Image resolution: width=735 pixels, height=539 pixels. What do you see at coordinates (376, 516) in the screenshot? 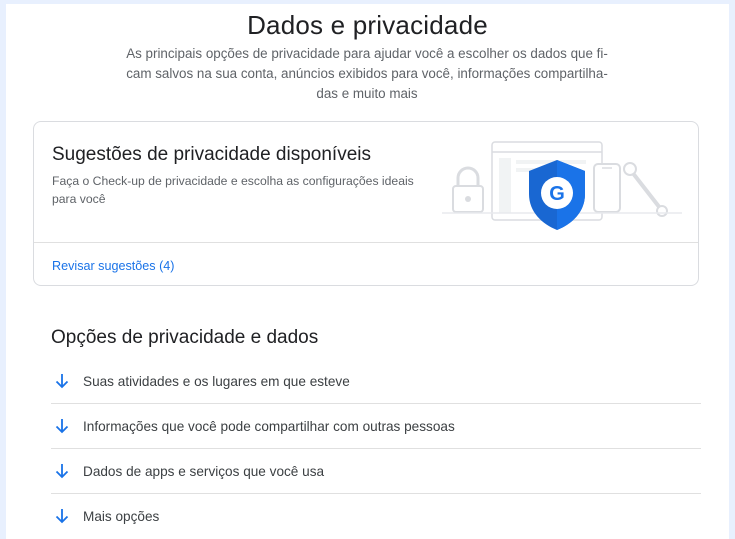
I see `option-more: Mais opções` at bounding box center [376, 516].